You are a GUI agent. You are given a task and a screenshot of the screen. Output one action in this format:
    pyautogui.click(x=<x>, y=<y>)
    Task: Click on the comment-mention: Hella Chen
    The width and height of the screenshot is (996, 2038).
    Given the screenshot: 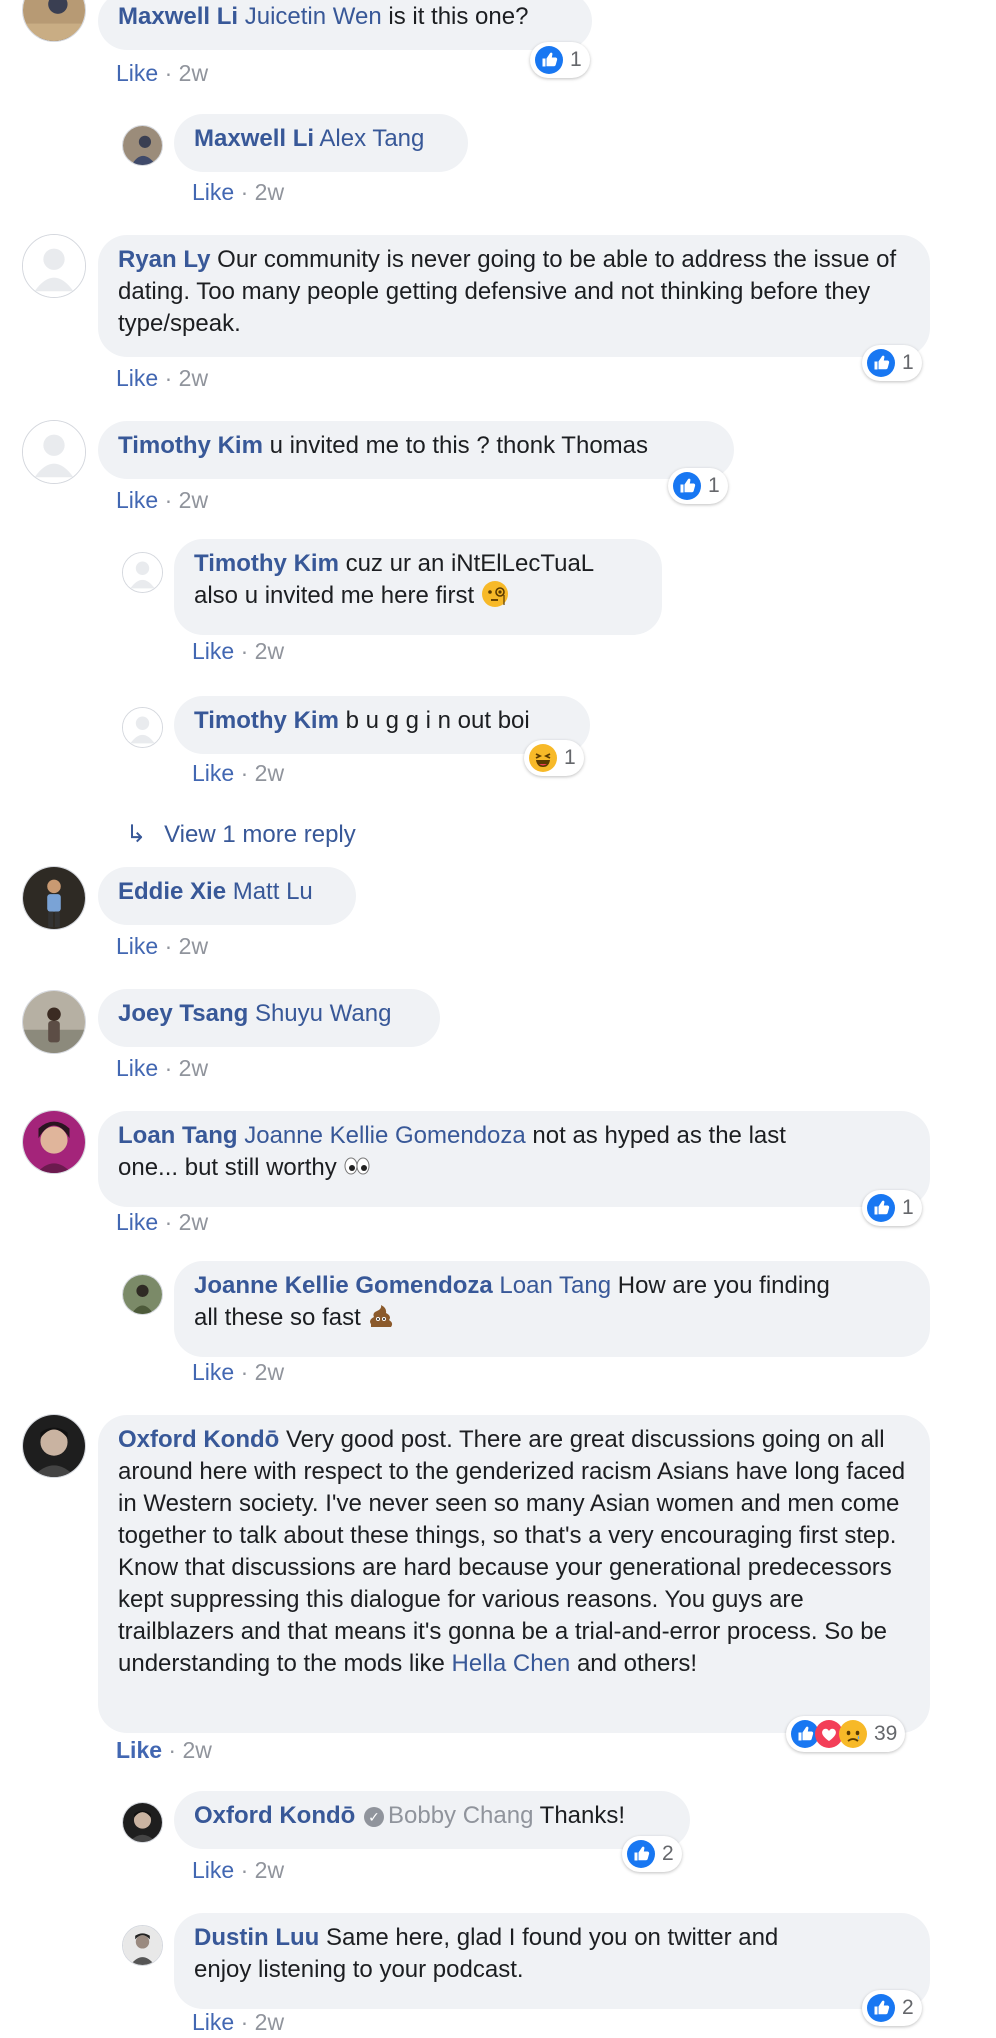 What is the action you would take?
    pyautogui.click(x=511, y=1663)
    